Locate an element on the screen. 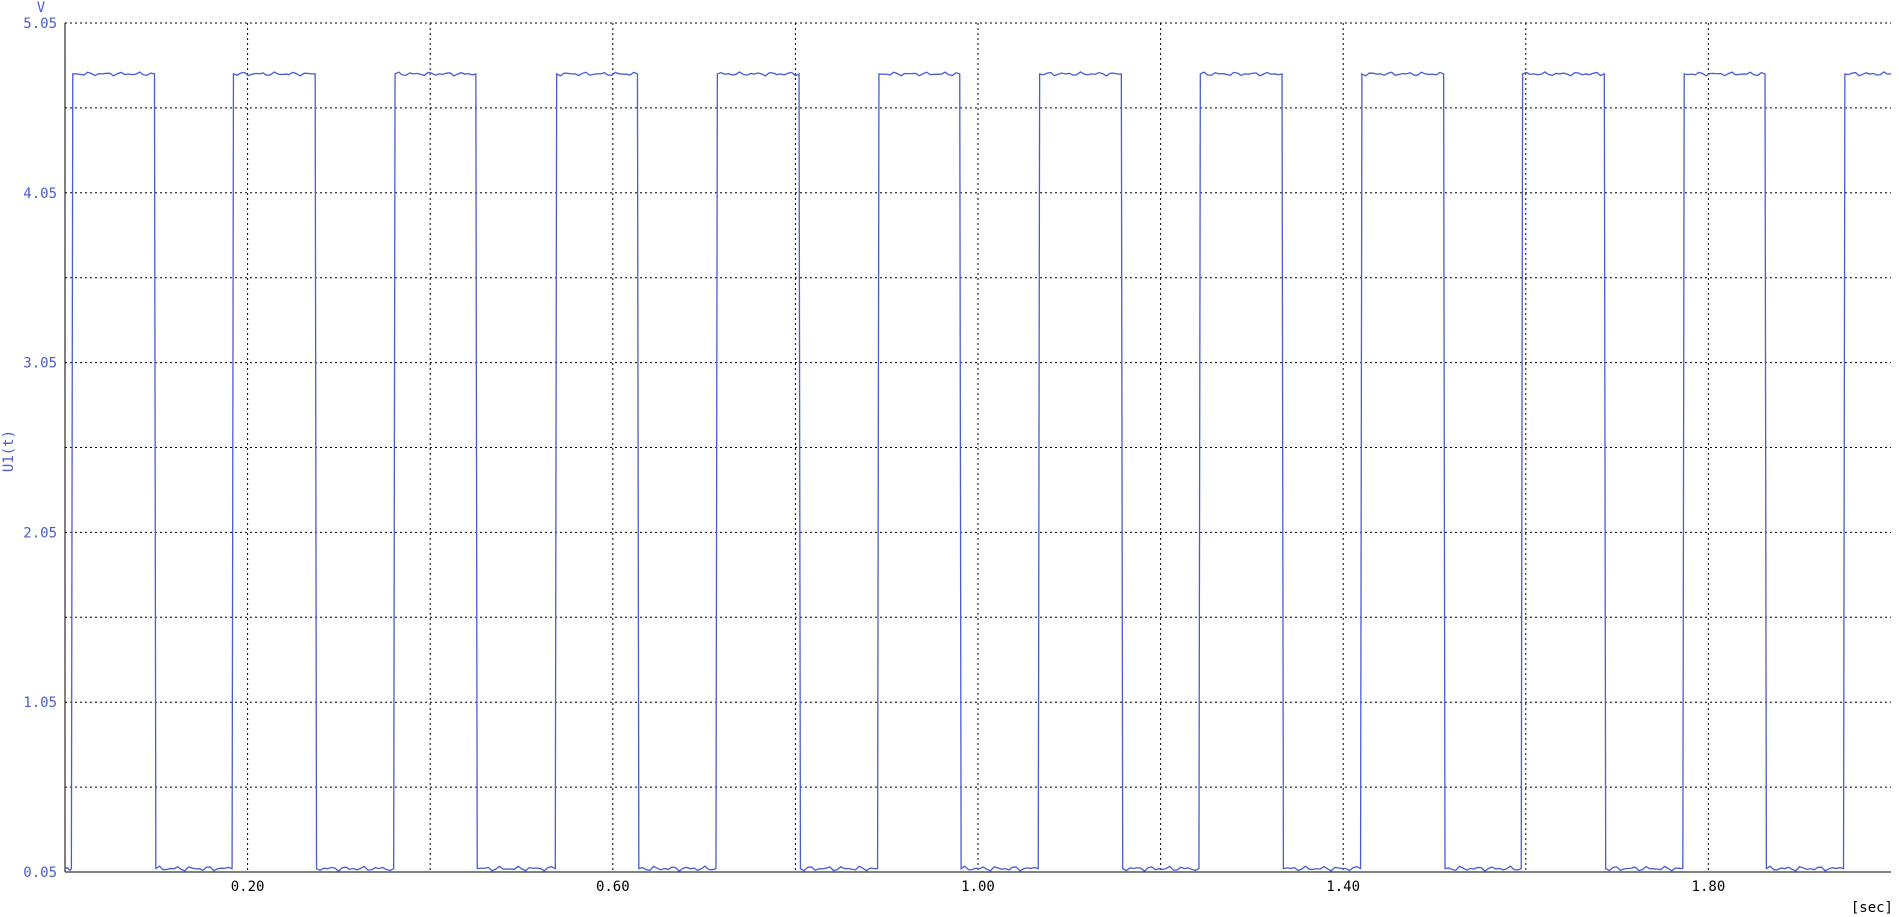 This screenshot has width=1899, height=917. y-tick-label: 2.05 is located at coordinates (40, 533).